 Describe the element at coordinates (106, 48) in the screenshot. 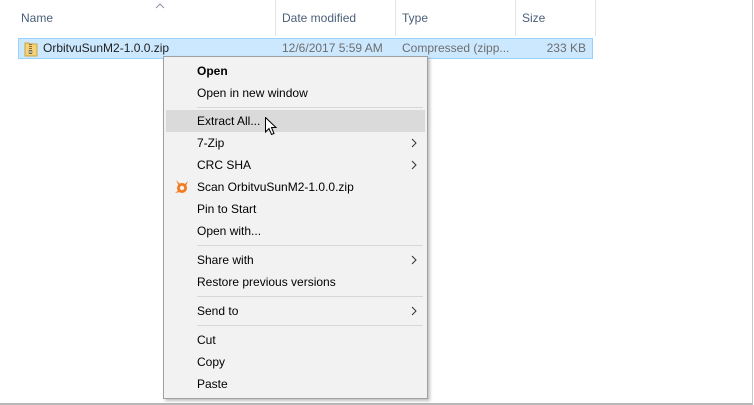

I see `file-name: OrbitvuSunM2-1.0.0.zip` at that location.